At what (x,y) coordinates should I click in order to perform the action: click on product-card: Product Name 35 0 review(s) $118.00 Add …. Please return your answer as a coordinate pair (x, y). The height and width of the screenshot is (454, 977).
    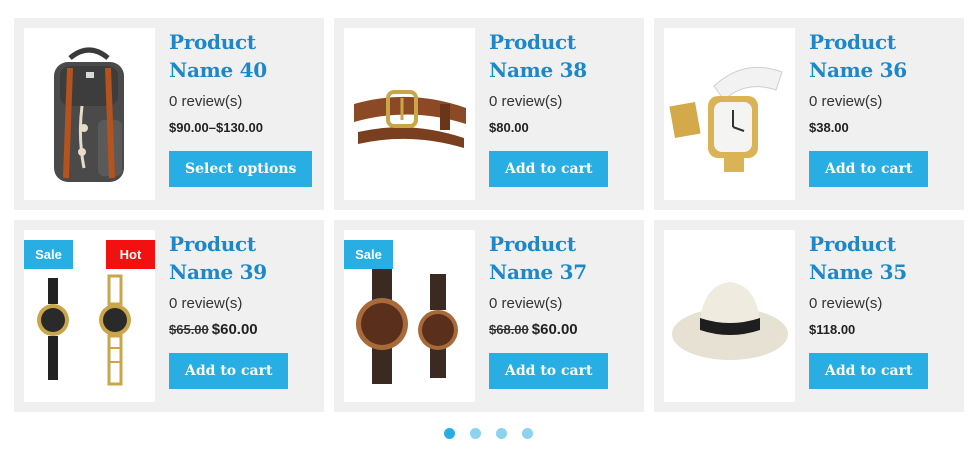
    Looking at the image, I should click on (809, 316).